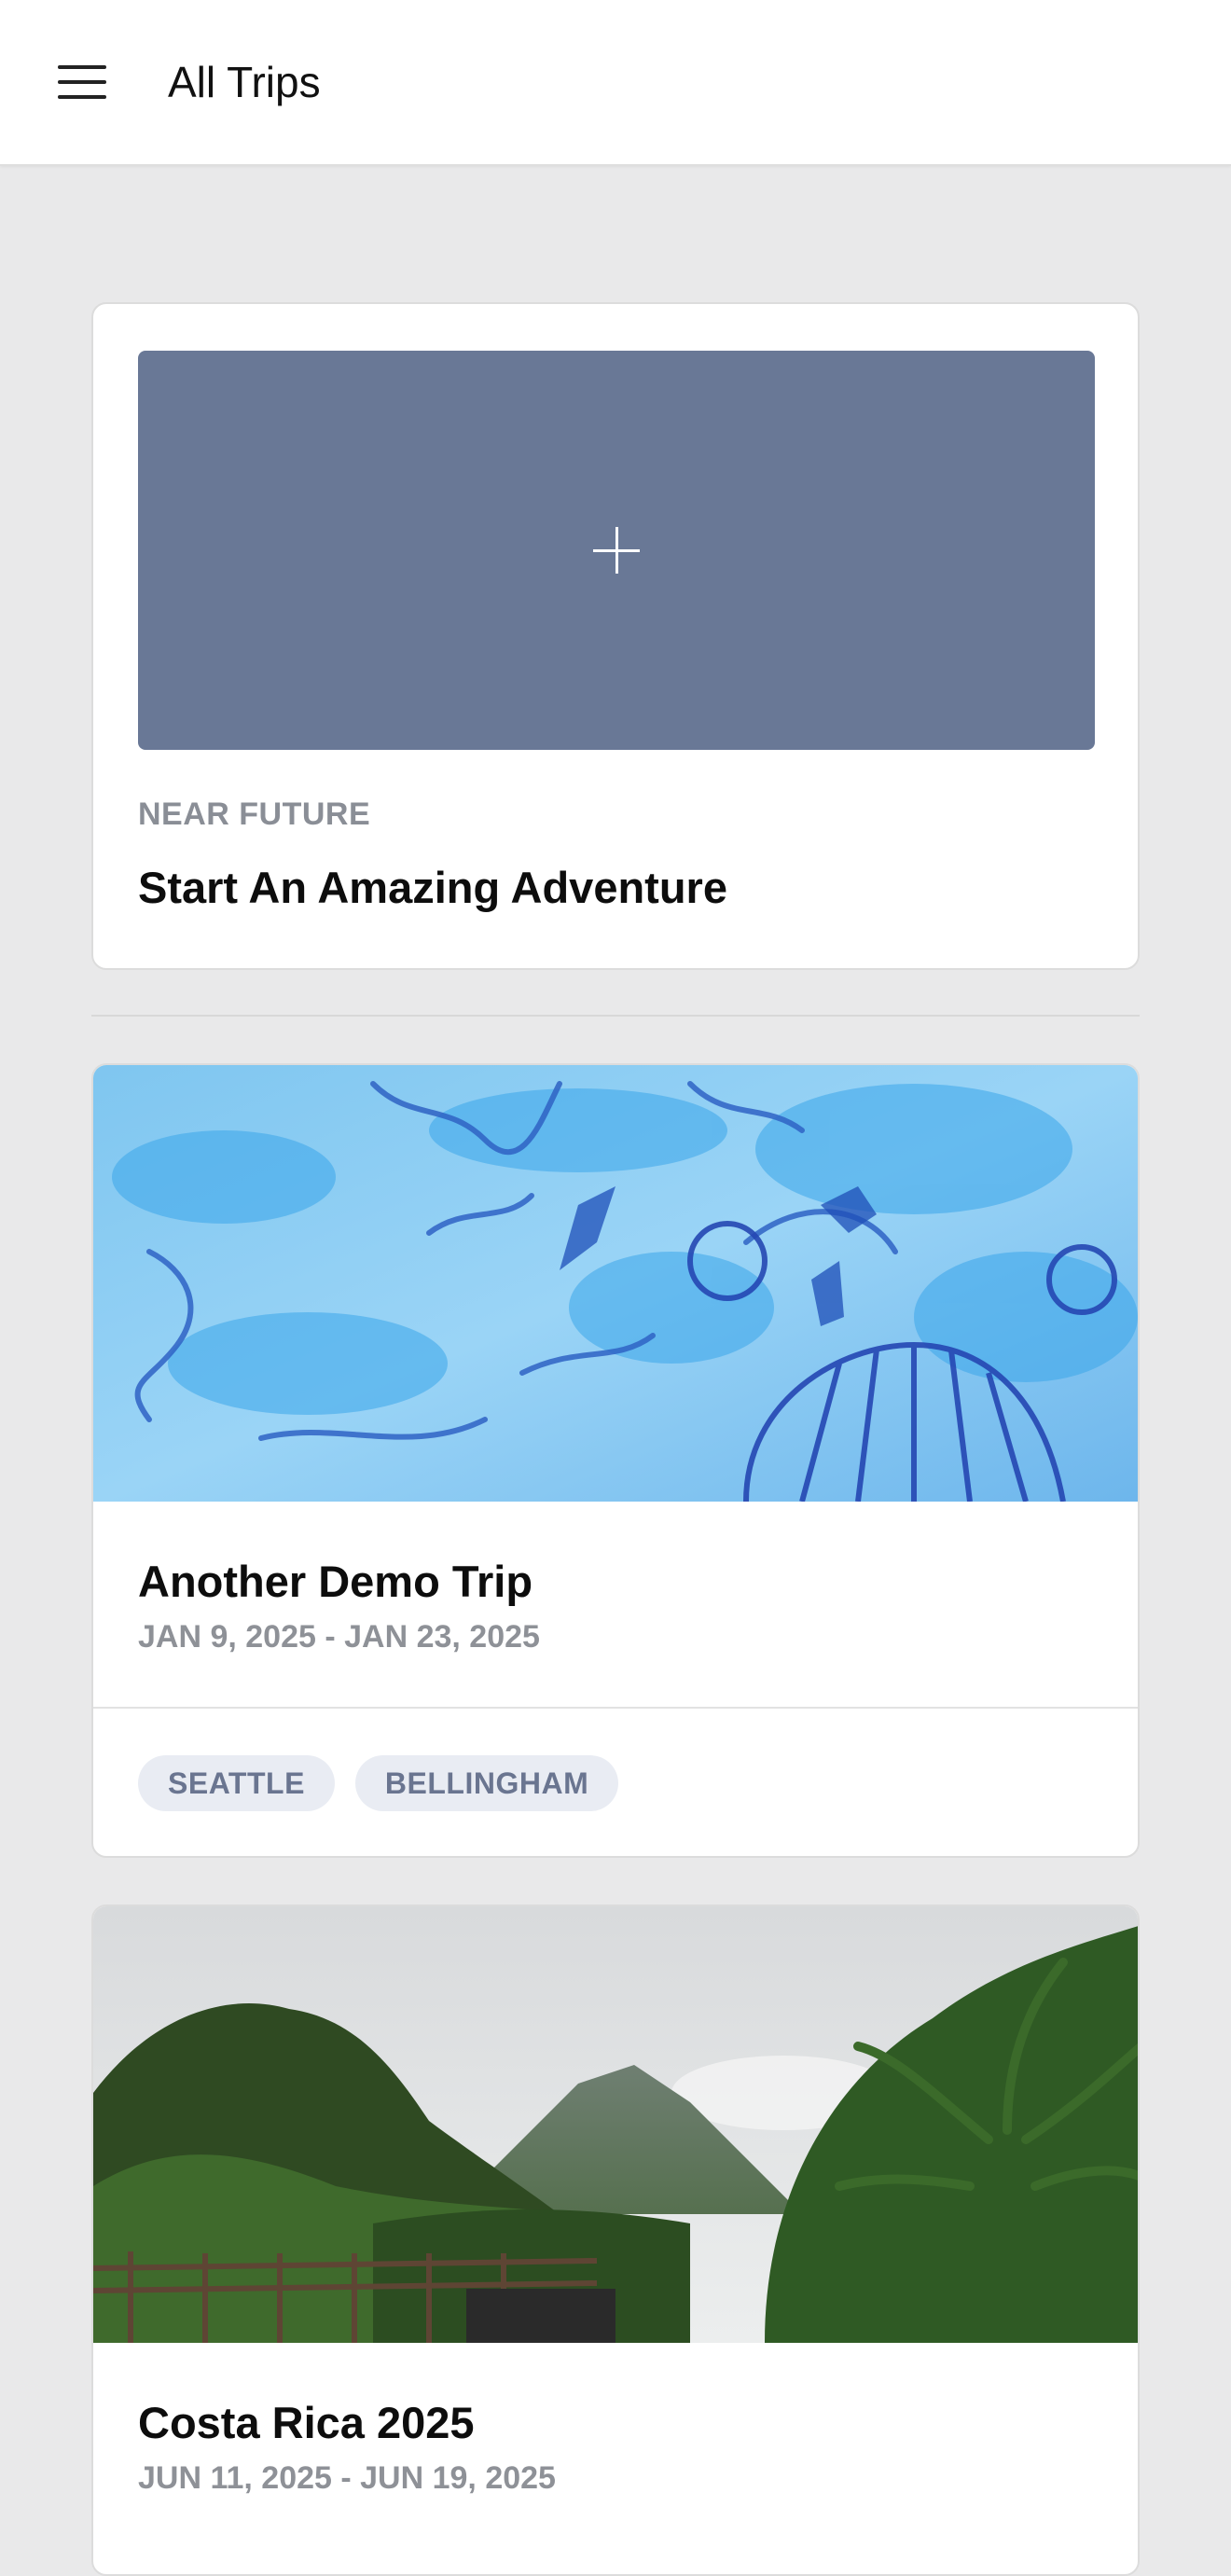 The image size is (1231, 2576). Describe the element at coordinates (237, 1783) in the screenshot. I see `tag-chip: SEATTLE` at that location.